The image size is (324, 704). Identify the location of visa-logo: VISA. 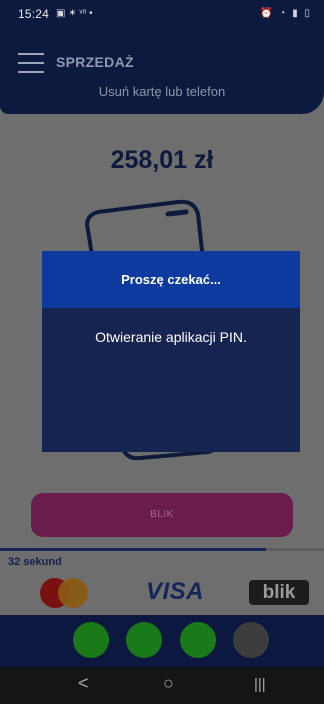
(175, 591).